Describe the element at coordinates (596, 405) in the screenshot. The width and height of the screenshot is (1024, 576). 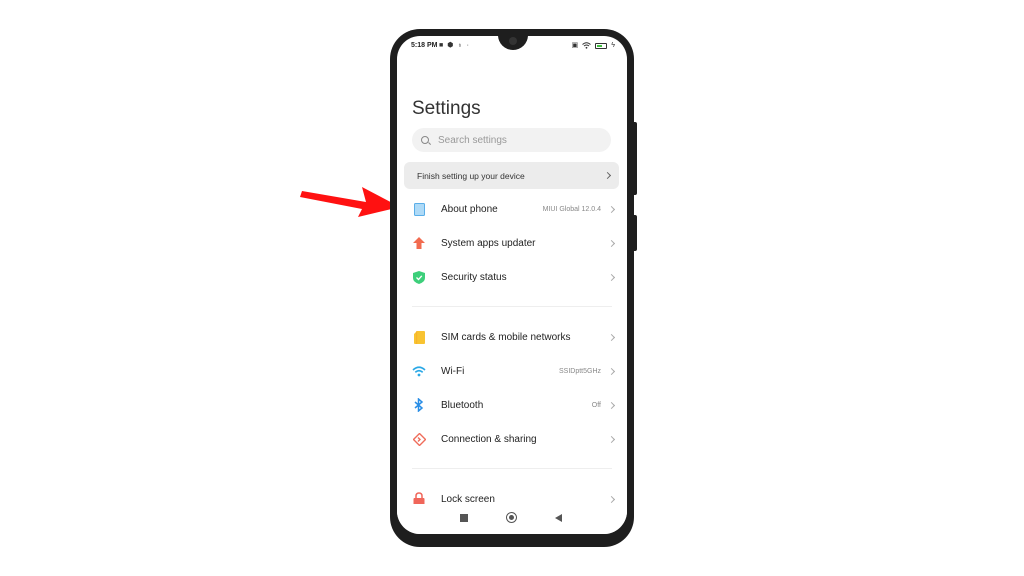
I see `item-value: Off` at that location.